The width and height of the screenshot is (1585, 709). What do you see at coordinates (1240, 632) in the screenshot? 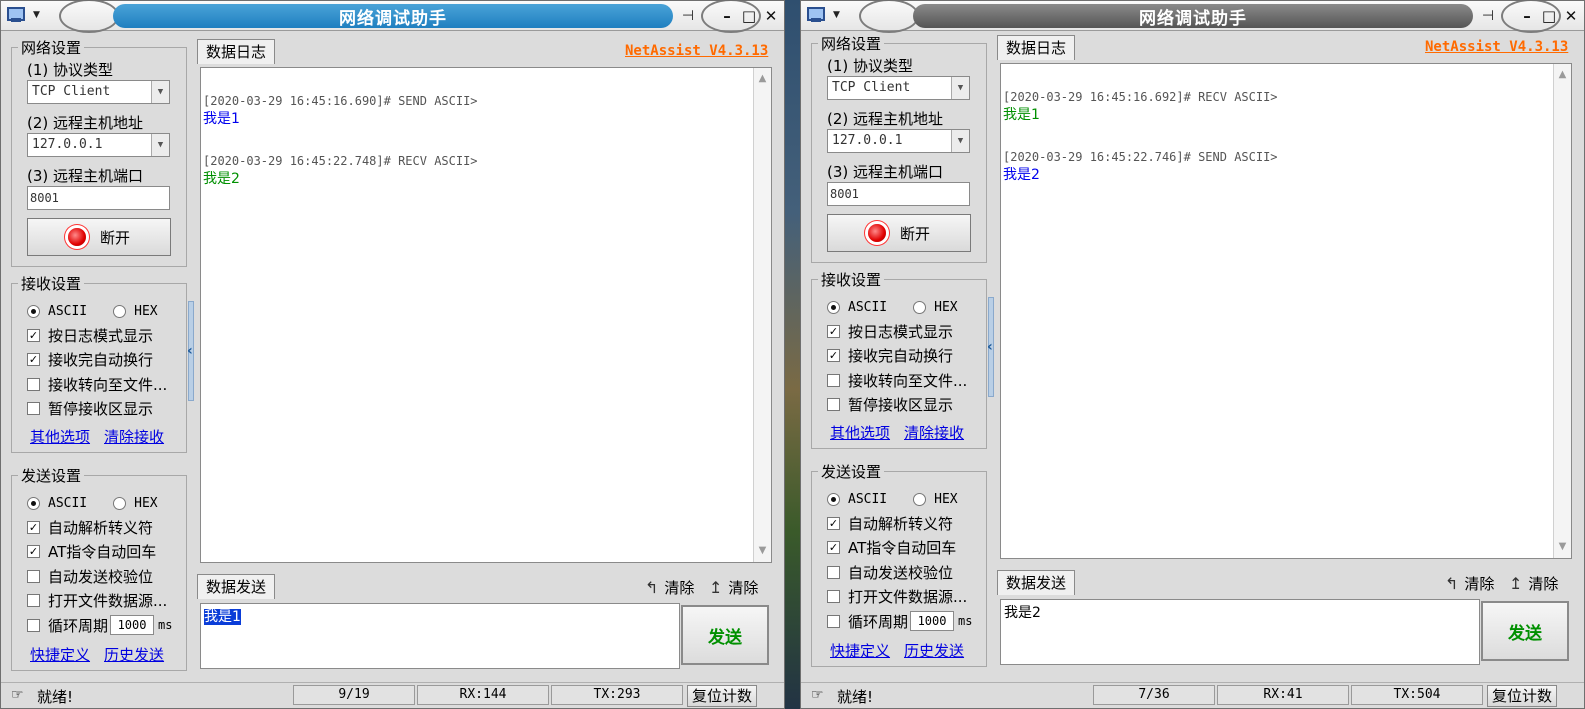
I see `send-input: 我是2` at bounding box center [1240, 632].